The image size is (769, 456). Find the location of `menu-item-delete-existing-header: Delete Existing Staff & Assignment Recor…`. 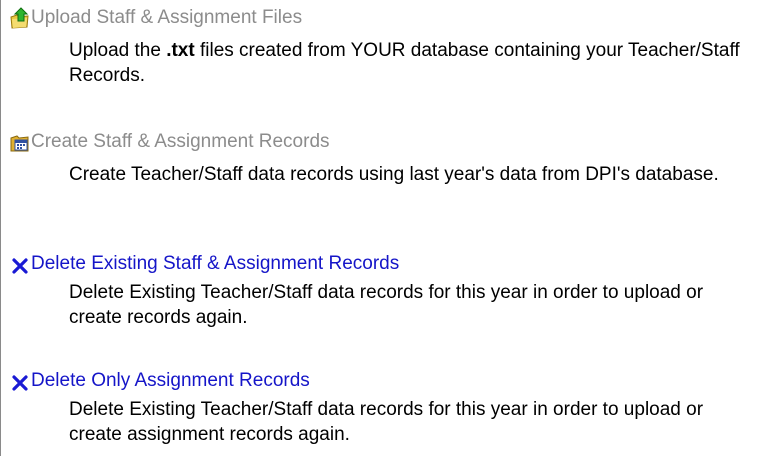

menu-item-delete-existing-header: Delete Existing Staff & Assignment Recor… is located at coordinates (204, 264).